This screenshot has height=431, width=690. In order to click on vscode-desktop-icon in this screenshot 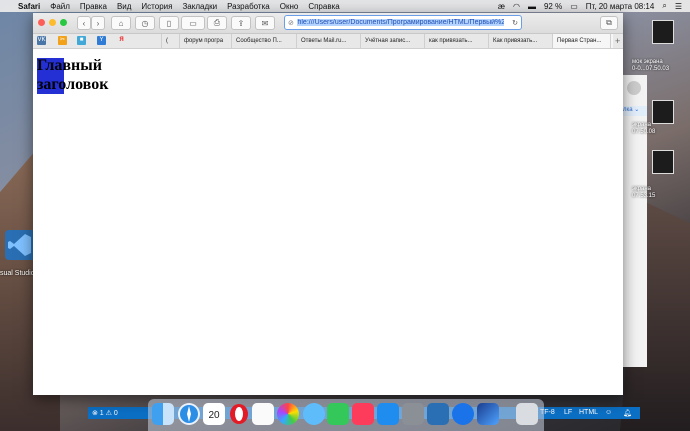, I will do `click(20, 245)`.